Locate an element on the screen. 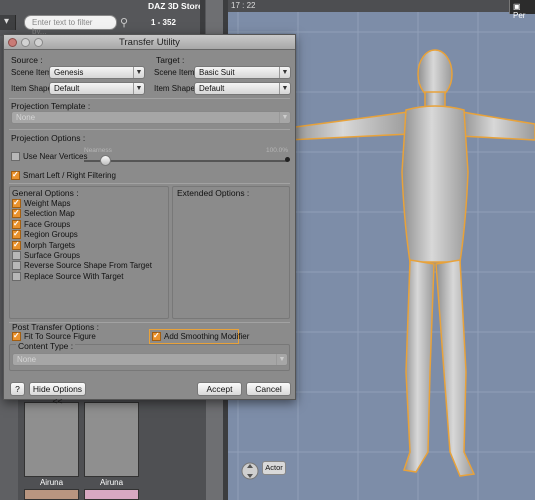  use-near-vertices-label: Use Near Vertices is located at coordinates (55, 156).